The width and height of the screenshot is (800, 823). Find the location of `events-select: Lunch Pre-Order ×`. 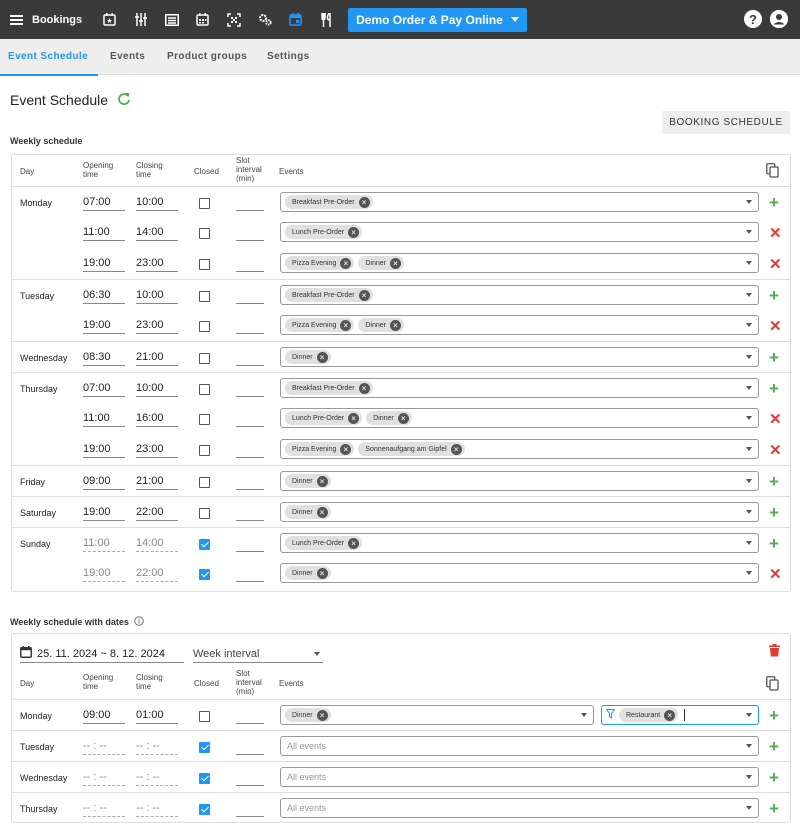

events-select: Lunch Pre-Order × is located at coordinates (519, 543).